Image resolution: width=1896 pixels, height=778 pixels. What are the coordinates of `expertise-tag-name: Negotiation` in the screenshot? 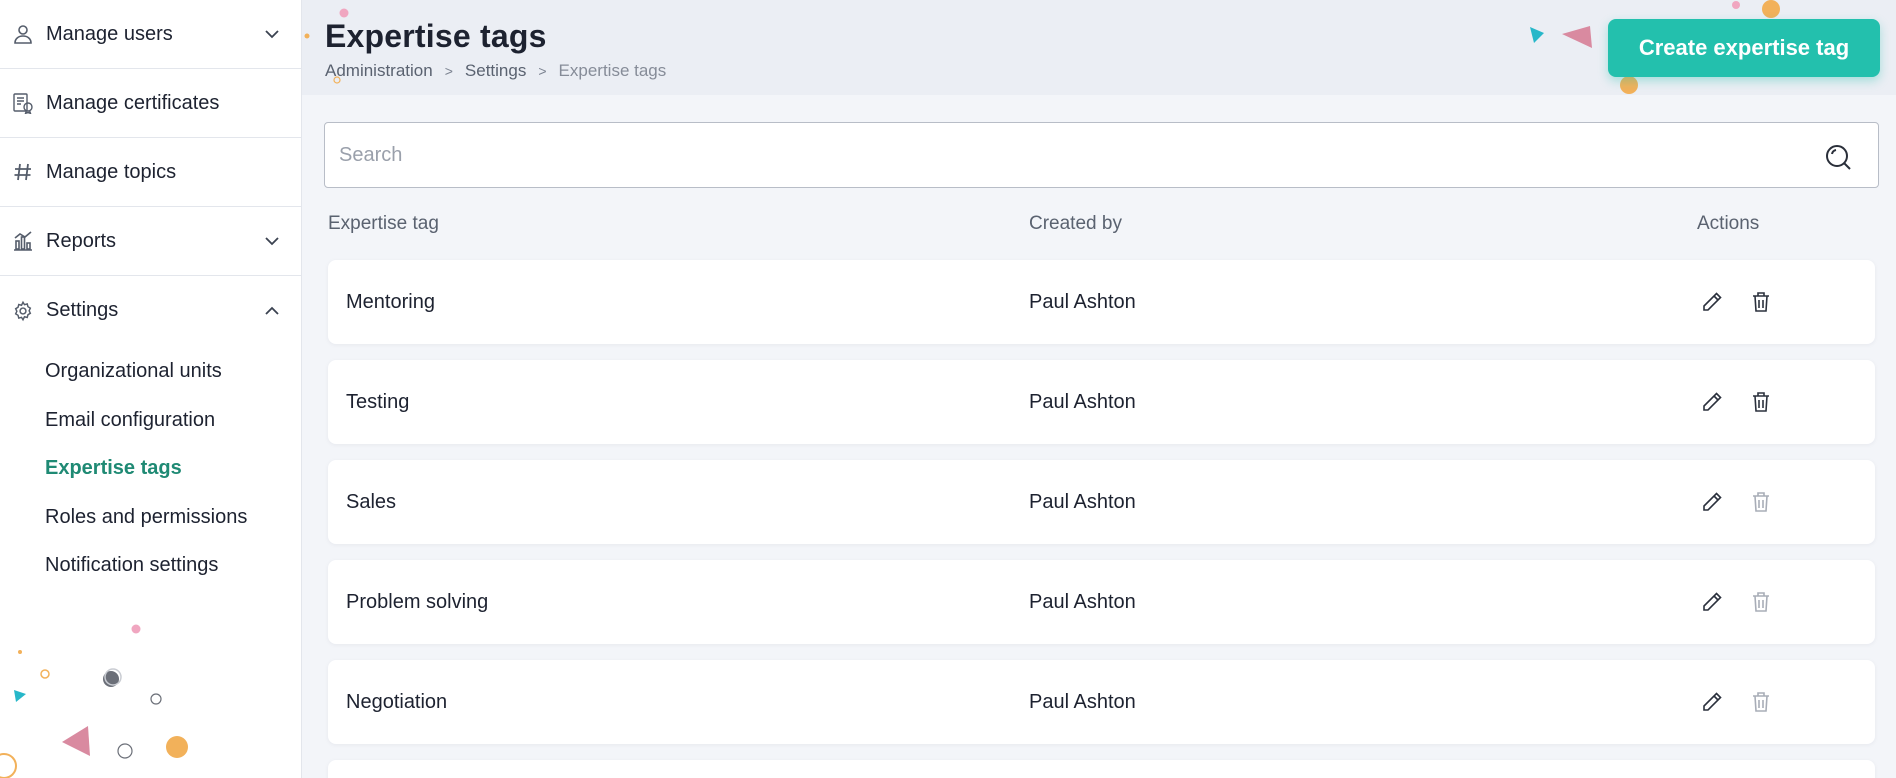 It's located at (397, 701).